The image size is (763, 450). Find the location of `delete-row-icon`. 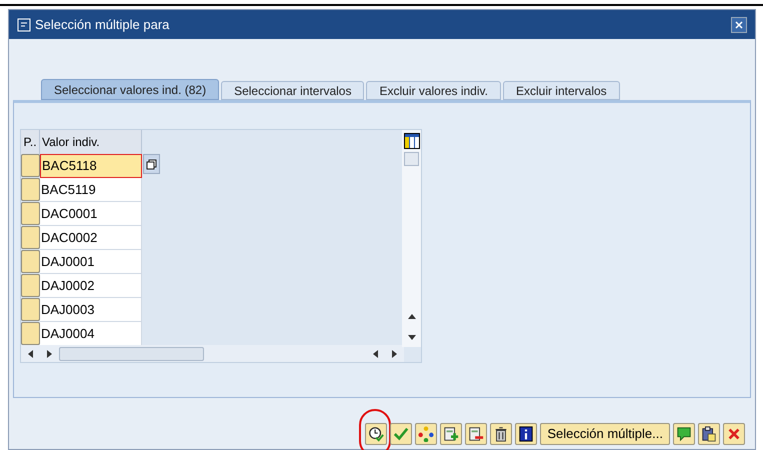

delete-row-icon is located at coordinates (476, 434).